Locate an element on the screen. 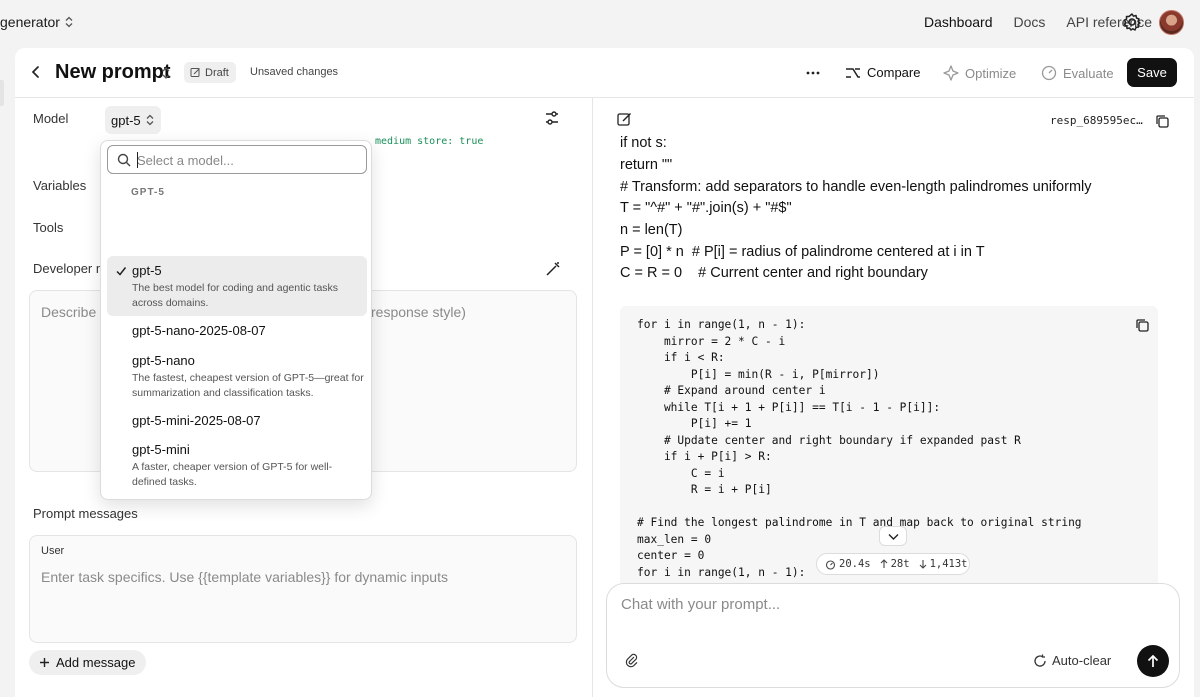 This screenshot has height=697, width=1200. code-line: center = 0 is located at coordinates (671, 555).